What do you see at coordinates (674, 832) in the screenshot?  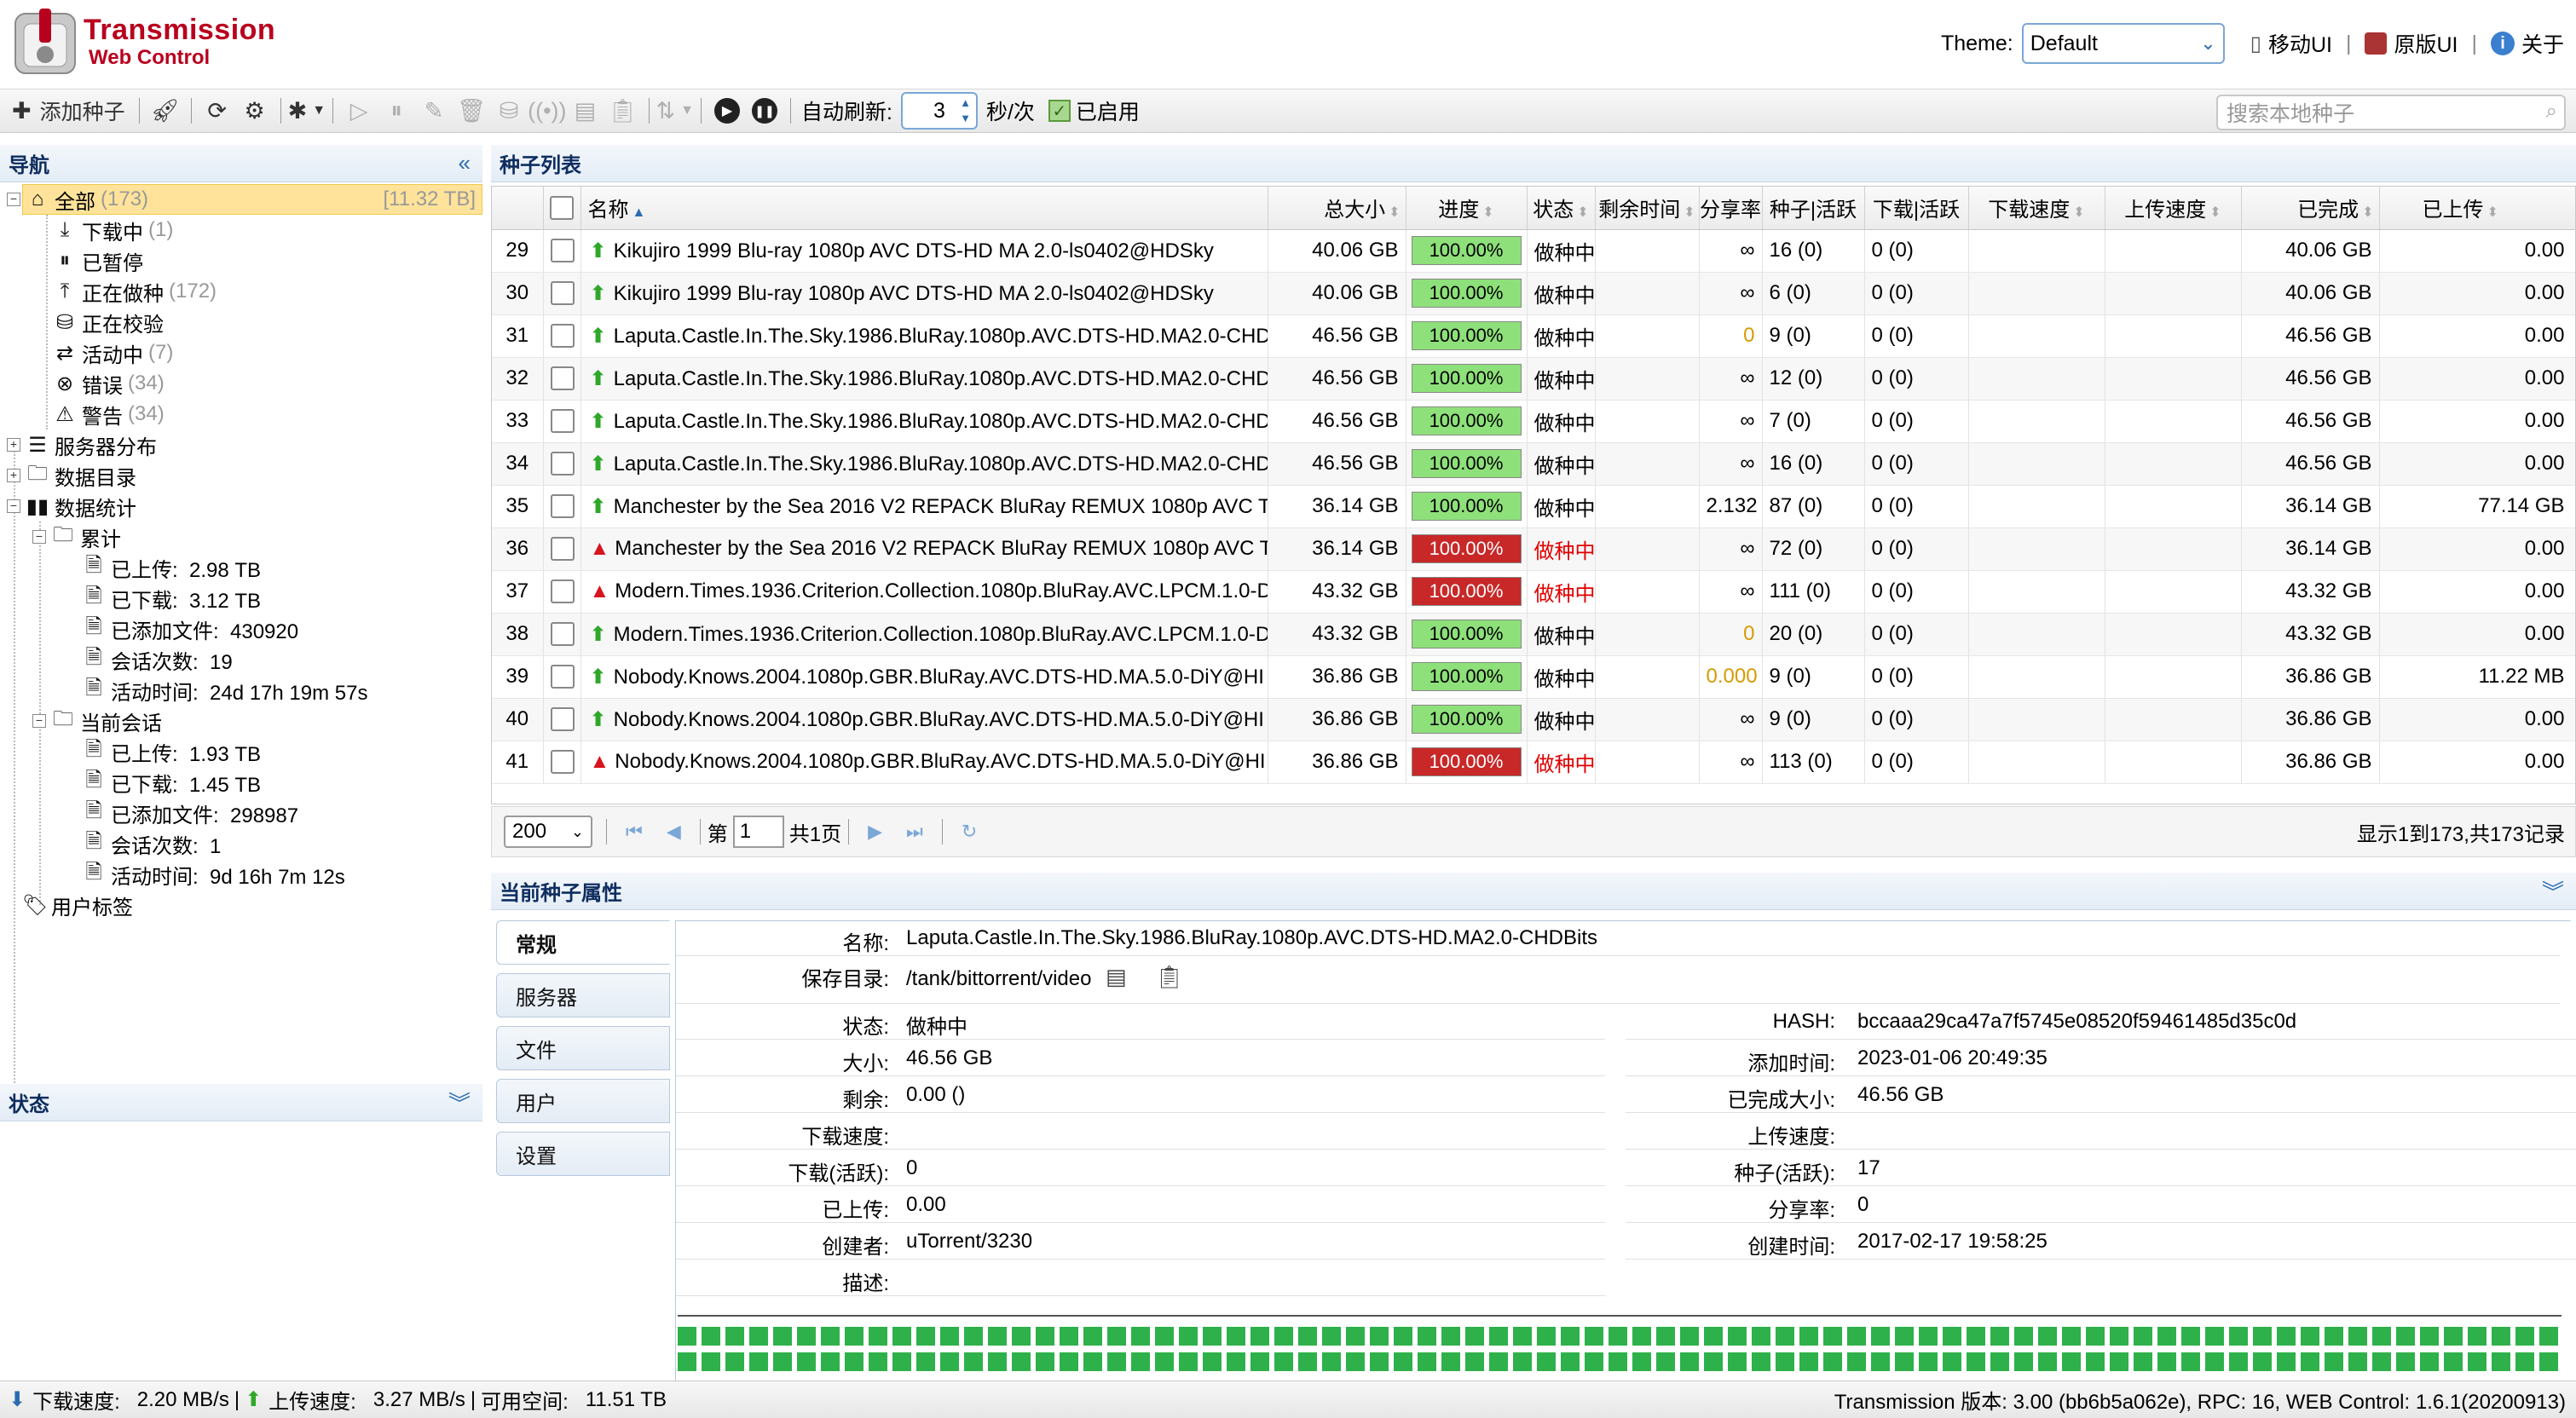 I see `prev-page-icon: ◀` at bounding box center [674, 832].